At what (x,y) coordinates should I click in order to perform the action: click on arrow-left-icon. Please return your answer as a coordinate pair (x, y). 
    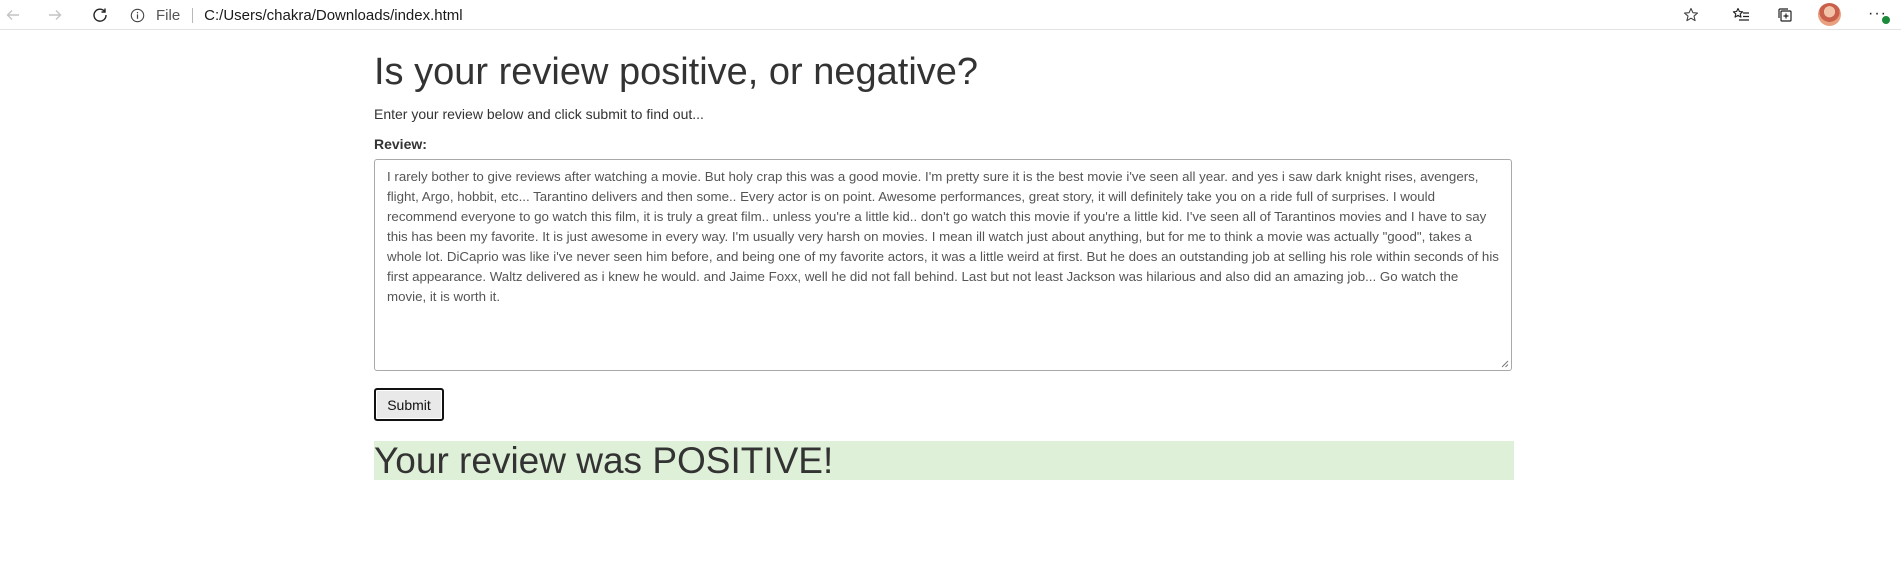
    Looking at the image, I should click on (12, 15).